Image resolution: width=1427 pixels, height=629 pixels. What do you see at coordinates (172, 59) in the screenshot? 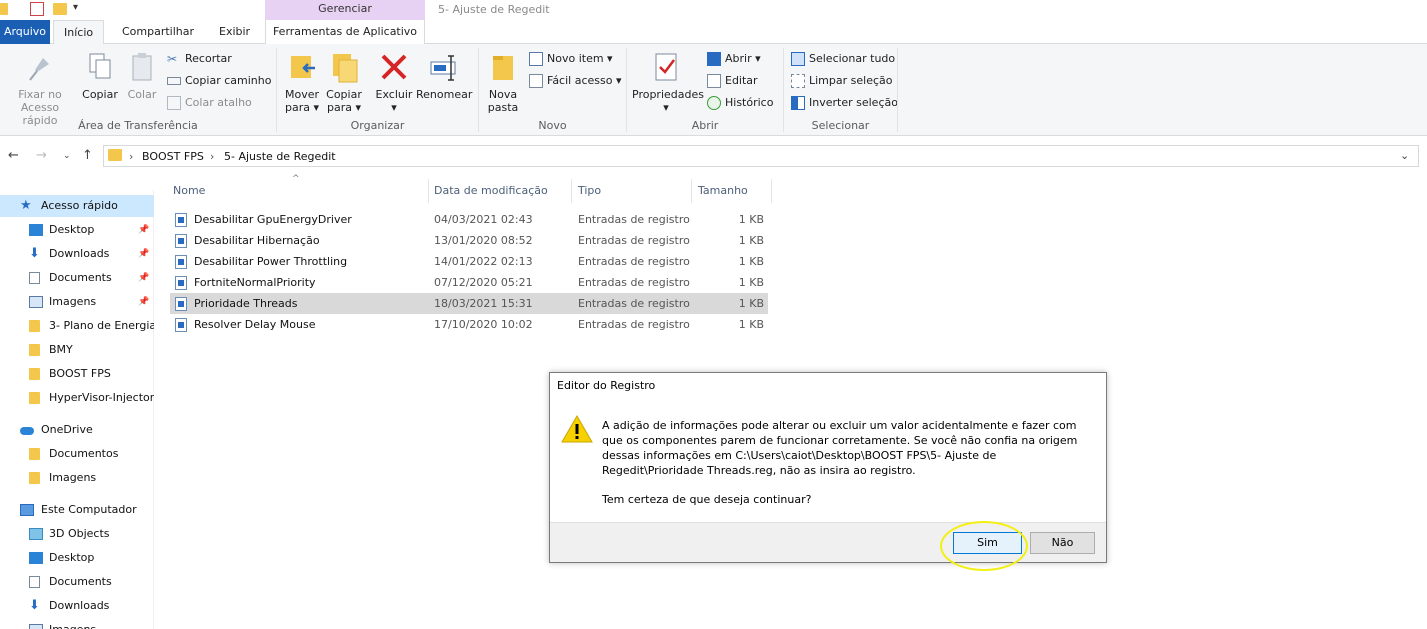
I see `scissors-icon: ✂` at bounding box center [172, 59].